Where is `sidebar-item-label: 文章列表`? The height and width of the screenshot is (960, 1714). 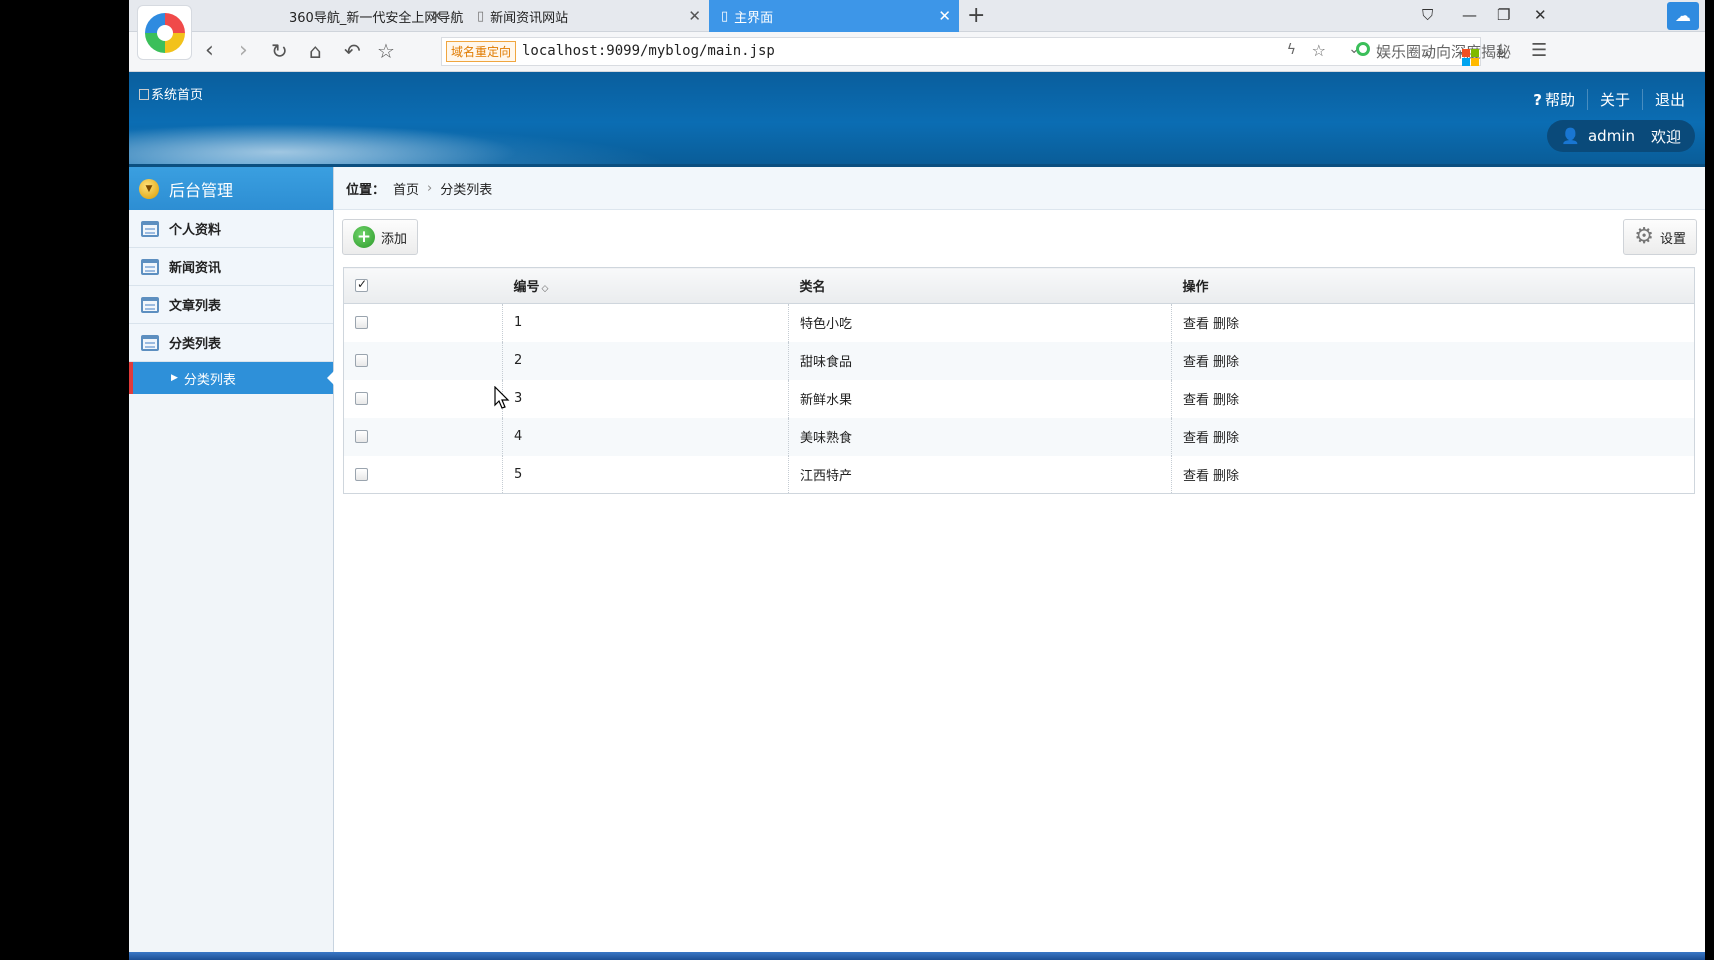
sidebar-item-label: 文章列表 is located at coordinates (195, 306).